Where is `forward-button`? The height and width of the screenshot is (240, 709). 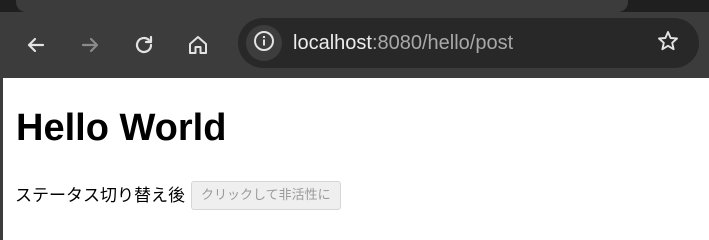
forward-button is located at coordinates (90, 45).